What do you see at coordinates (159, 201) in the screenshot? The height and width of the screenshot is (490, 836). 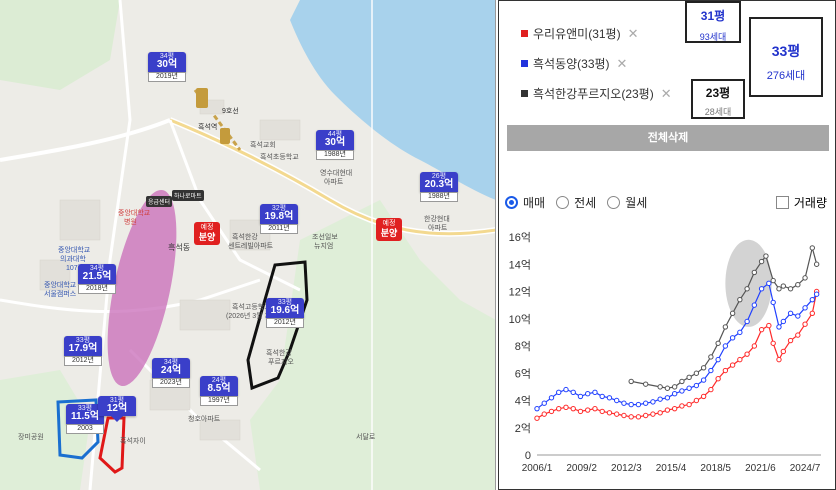 I see `tag-emergency: 응급센터` at bounding box center [159, 201].